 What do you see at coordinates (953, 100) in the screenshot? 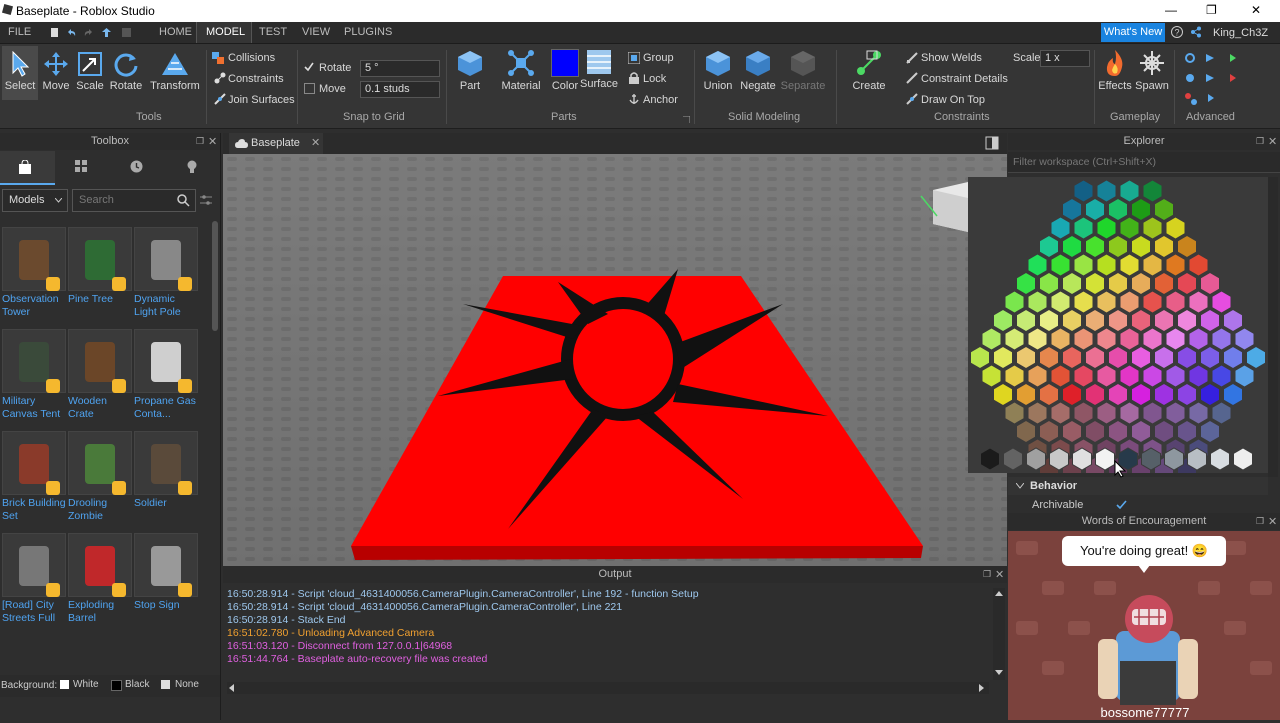
I see `draw-on-top-button: Draw On Top` at bounding box center [953, 100].